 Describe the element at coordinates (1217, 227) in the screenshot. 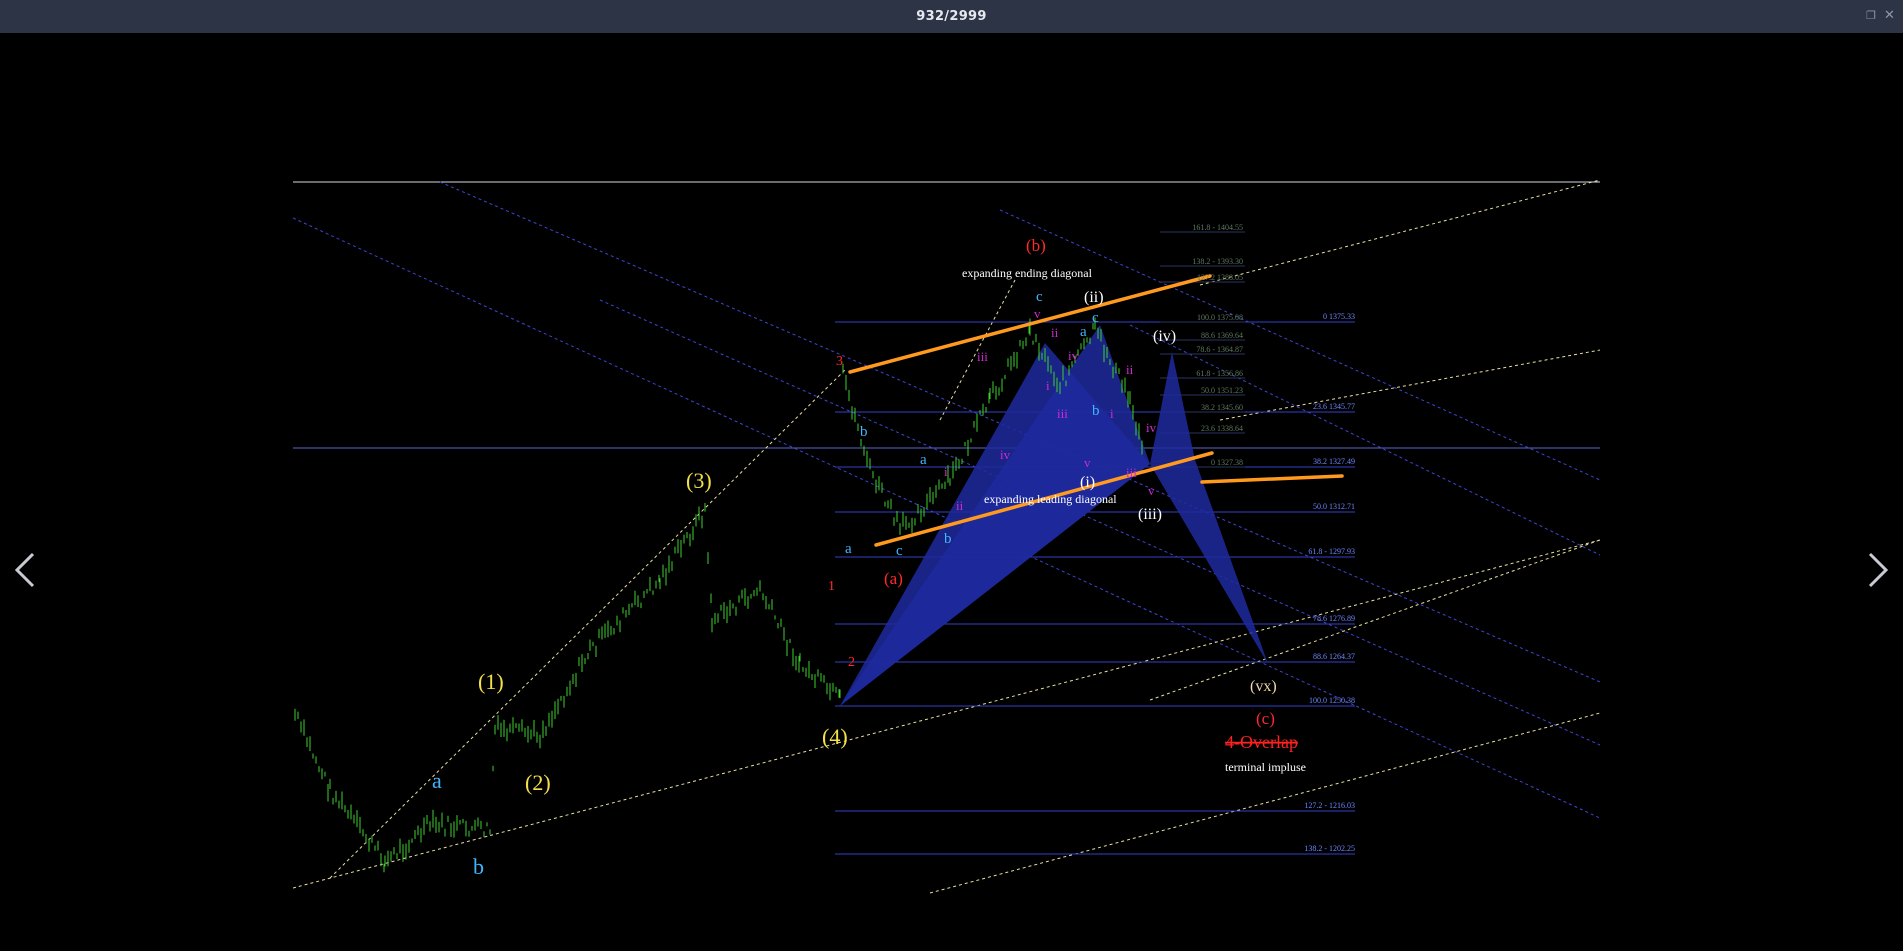

I see `fib-small-0: 161.8 - 1404.55` at that location.